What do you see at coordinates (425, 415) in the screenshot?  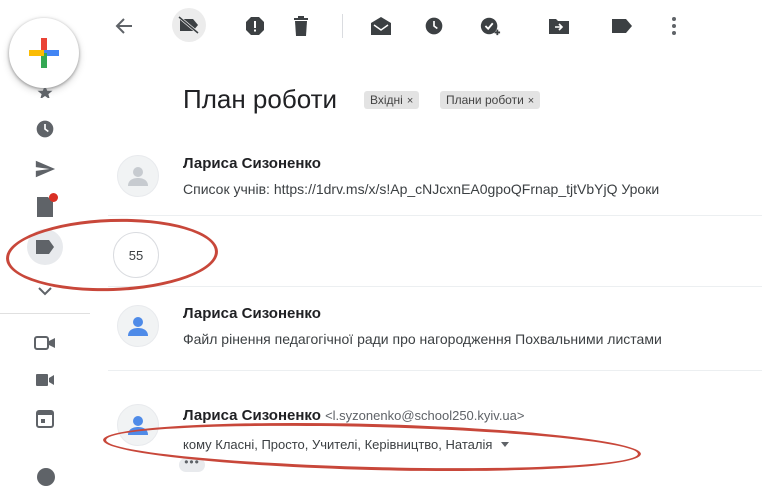 I see `sender-email: <l.syzonenko@school250.kyiv.ua>` at bounding box center [425, 415].